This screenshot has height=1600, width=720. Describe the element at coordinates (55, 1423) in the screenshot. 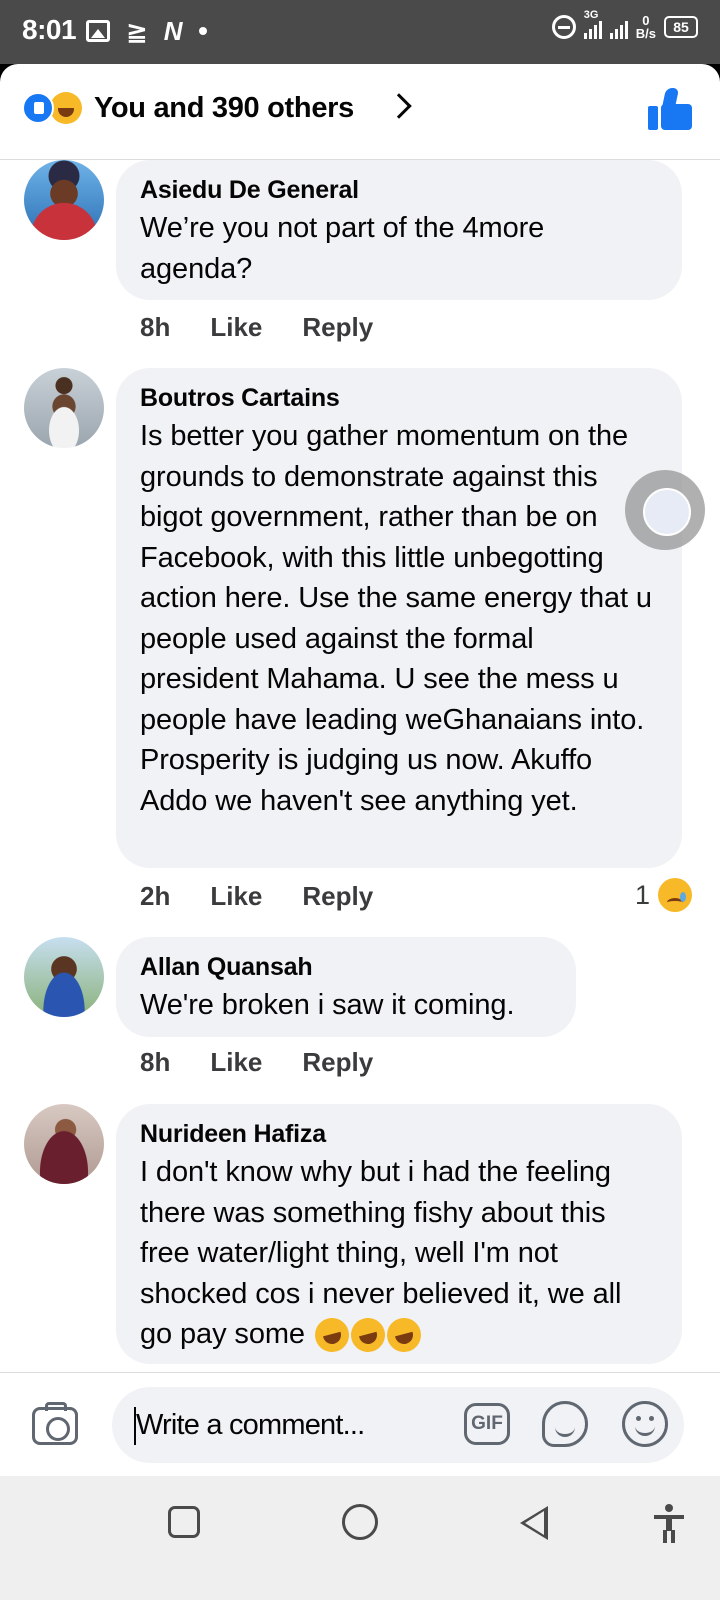

I see `camera-icon` at that location.